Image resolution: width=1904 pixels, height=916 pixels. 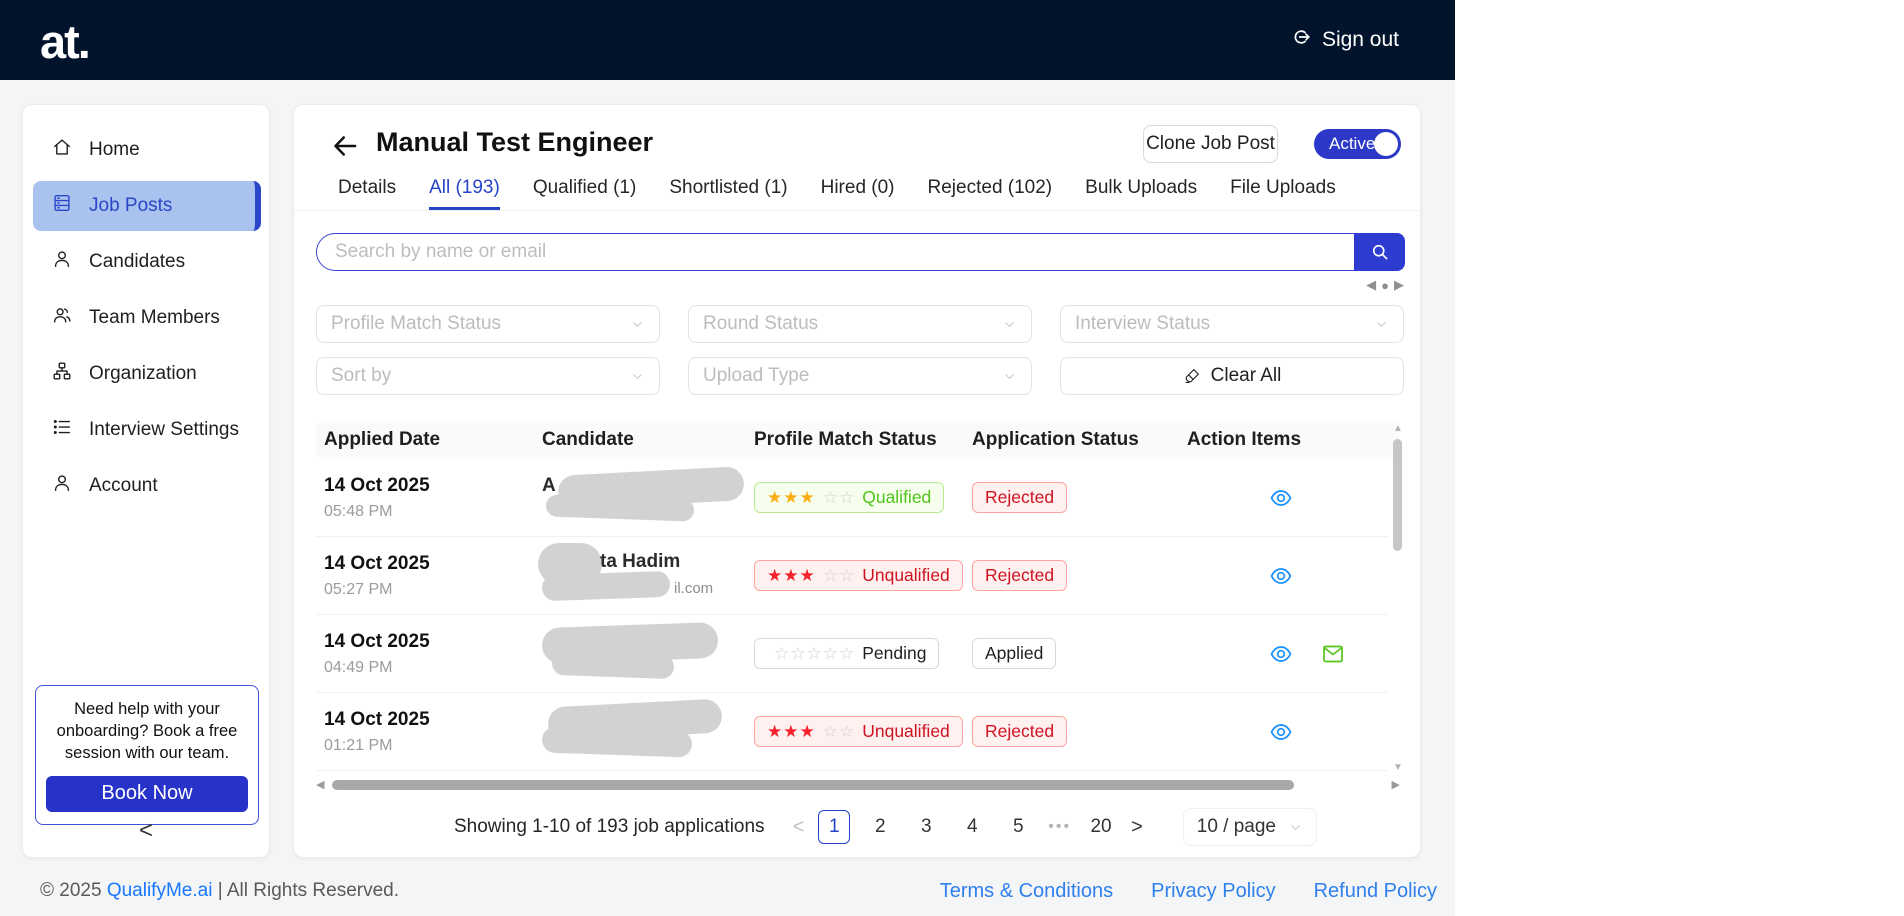 I want to click on sidebar-item-job-posts: Job Posts, so click(x=147, y=206).